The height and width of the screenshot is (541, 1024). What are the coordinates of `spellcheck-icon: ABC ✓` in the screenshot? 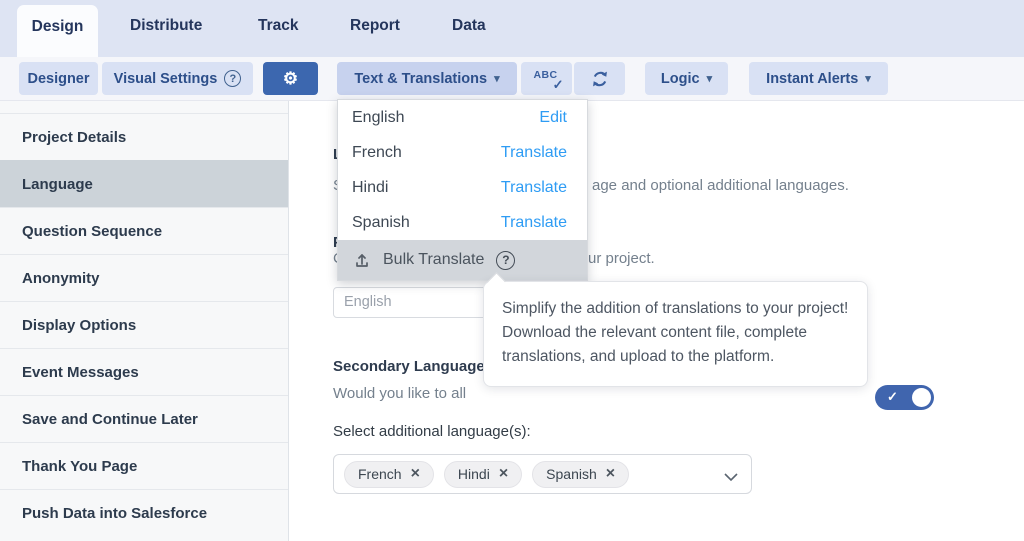 It's located at (548, 80).